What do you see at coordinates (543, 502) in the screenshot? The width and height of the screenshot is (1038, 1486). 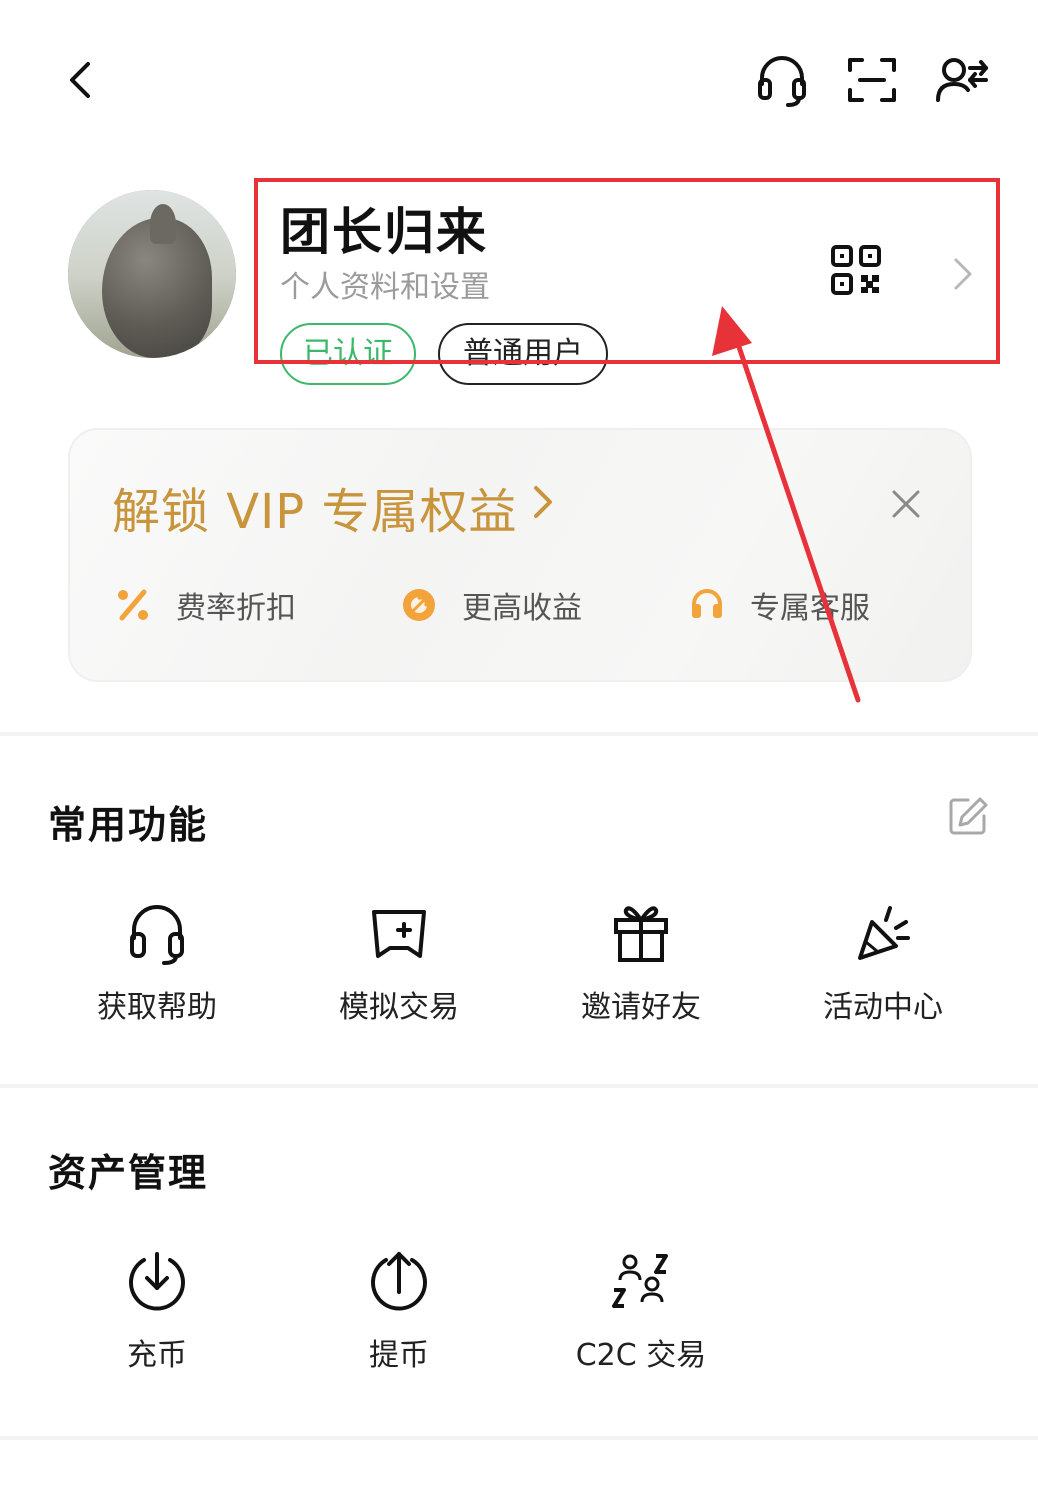 I see `vip-chevron-right-icon` at bounding box center [543, 502].